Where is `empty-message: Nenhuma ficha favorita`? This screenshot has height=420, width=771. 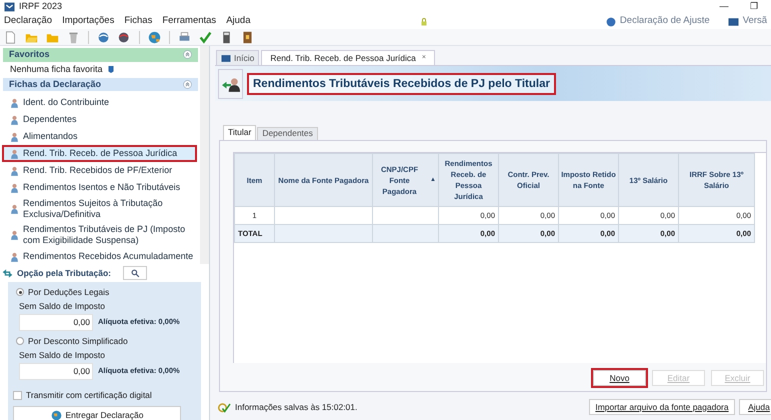
empty-message: Nenhuma ficha favorita is located at coordinates (56, 69).